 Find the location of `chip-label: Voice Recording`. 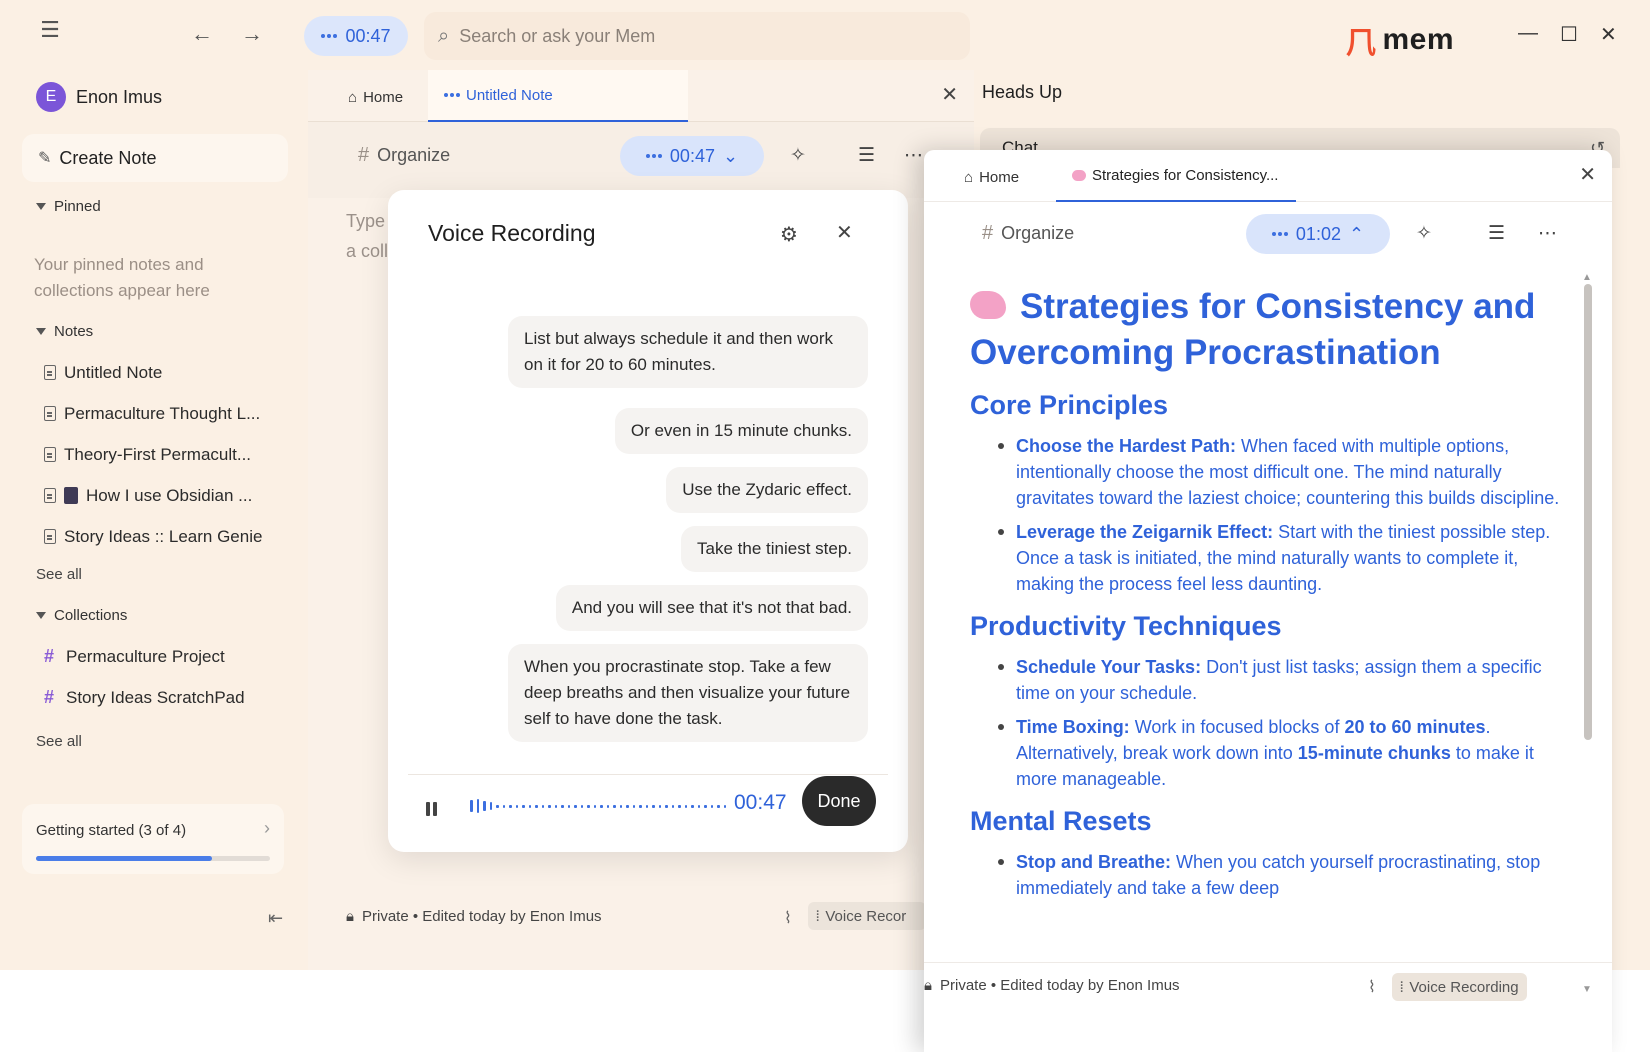

chip-label: Voice Recording is located at coordinates (1464, 987).